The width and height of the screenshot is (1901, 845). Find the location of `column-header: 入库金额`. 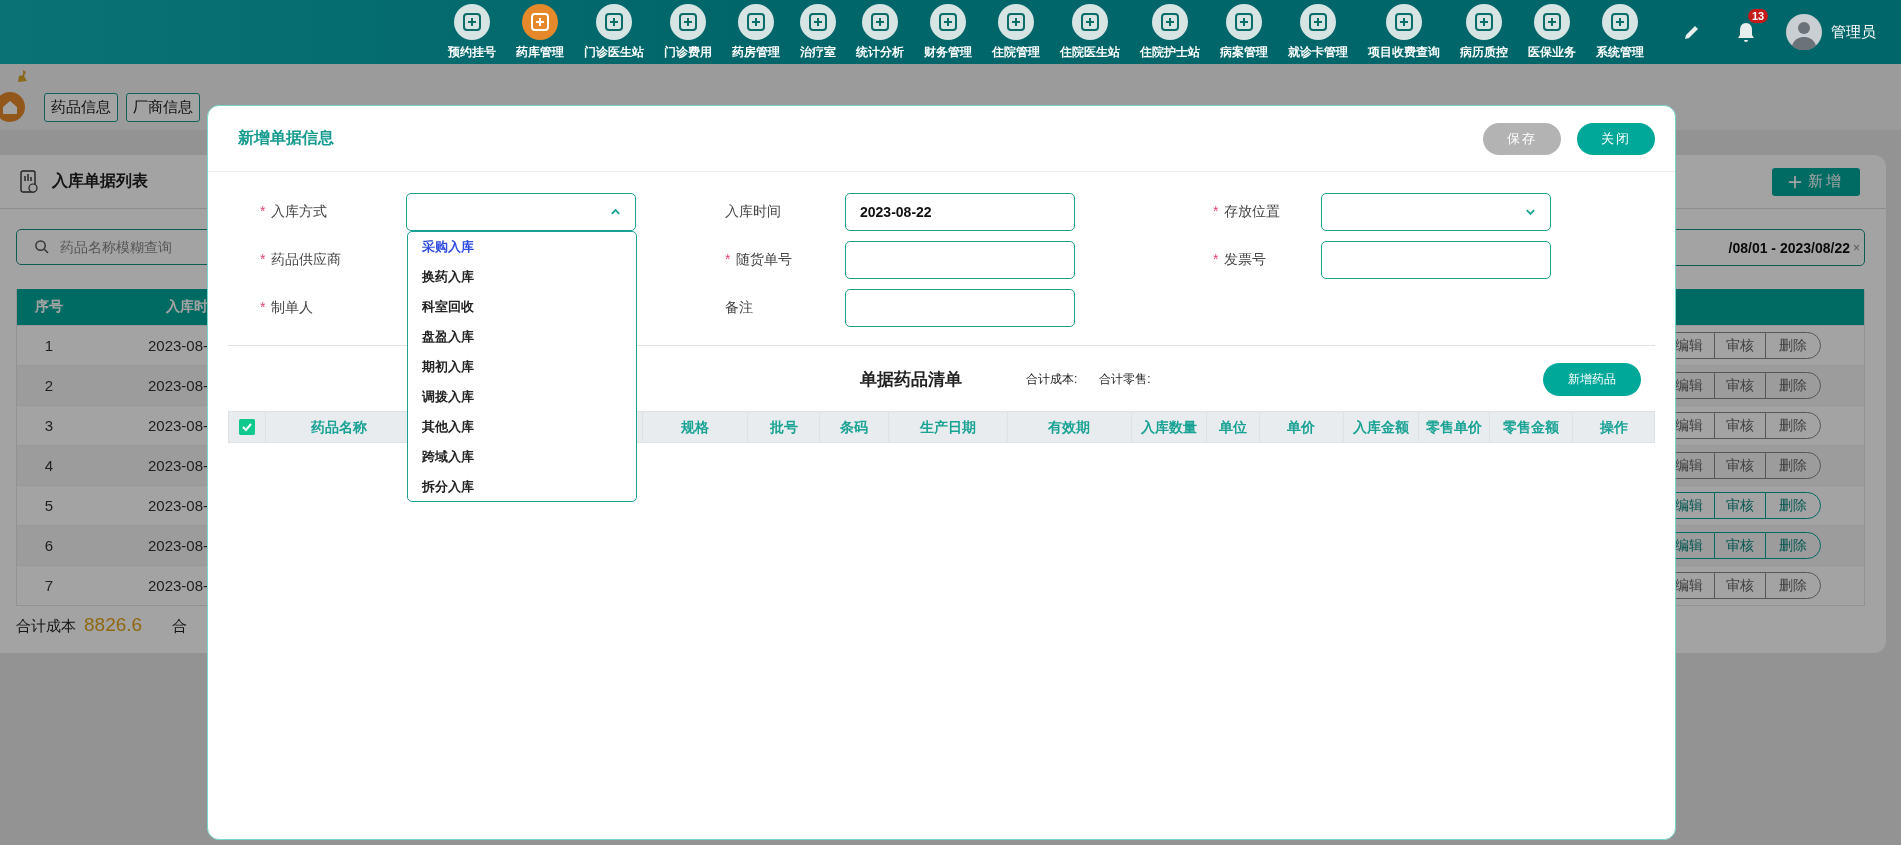

column-header: 入库金额 is located at coordinates (1380, 427).